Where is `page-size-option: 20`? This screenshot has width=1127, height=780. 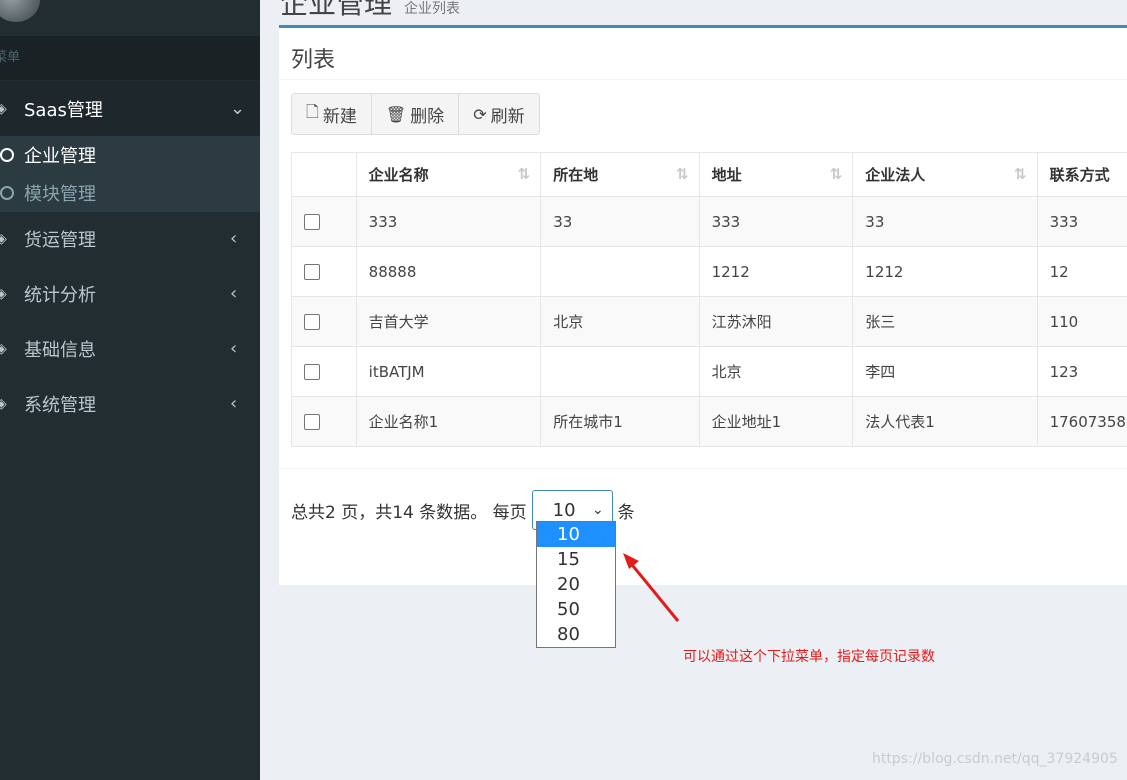 page-size-option: 20 is located at coordinates (576, 584).